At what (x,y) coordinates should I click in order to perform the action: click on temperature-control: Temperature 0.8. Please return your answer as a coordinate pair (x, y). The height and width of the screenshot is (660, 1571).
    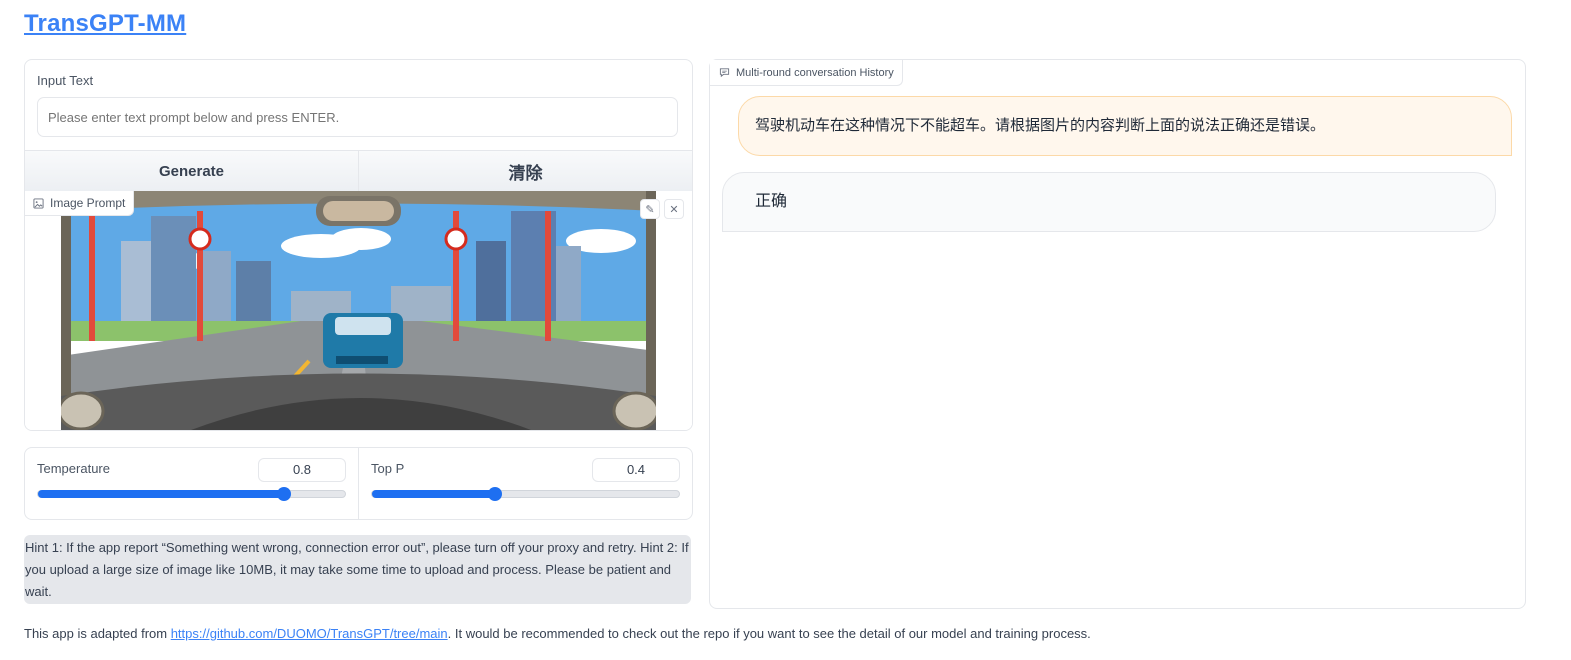
    Looking at the image, I should click on (191, 483).